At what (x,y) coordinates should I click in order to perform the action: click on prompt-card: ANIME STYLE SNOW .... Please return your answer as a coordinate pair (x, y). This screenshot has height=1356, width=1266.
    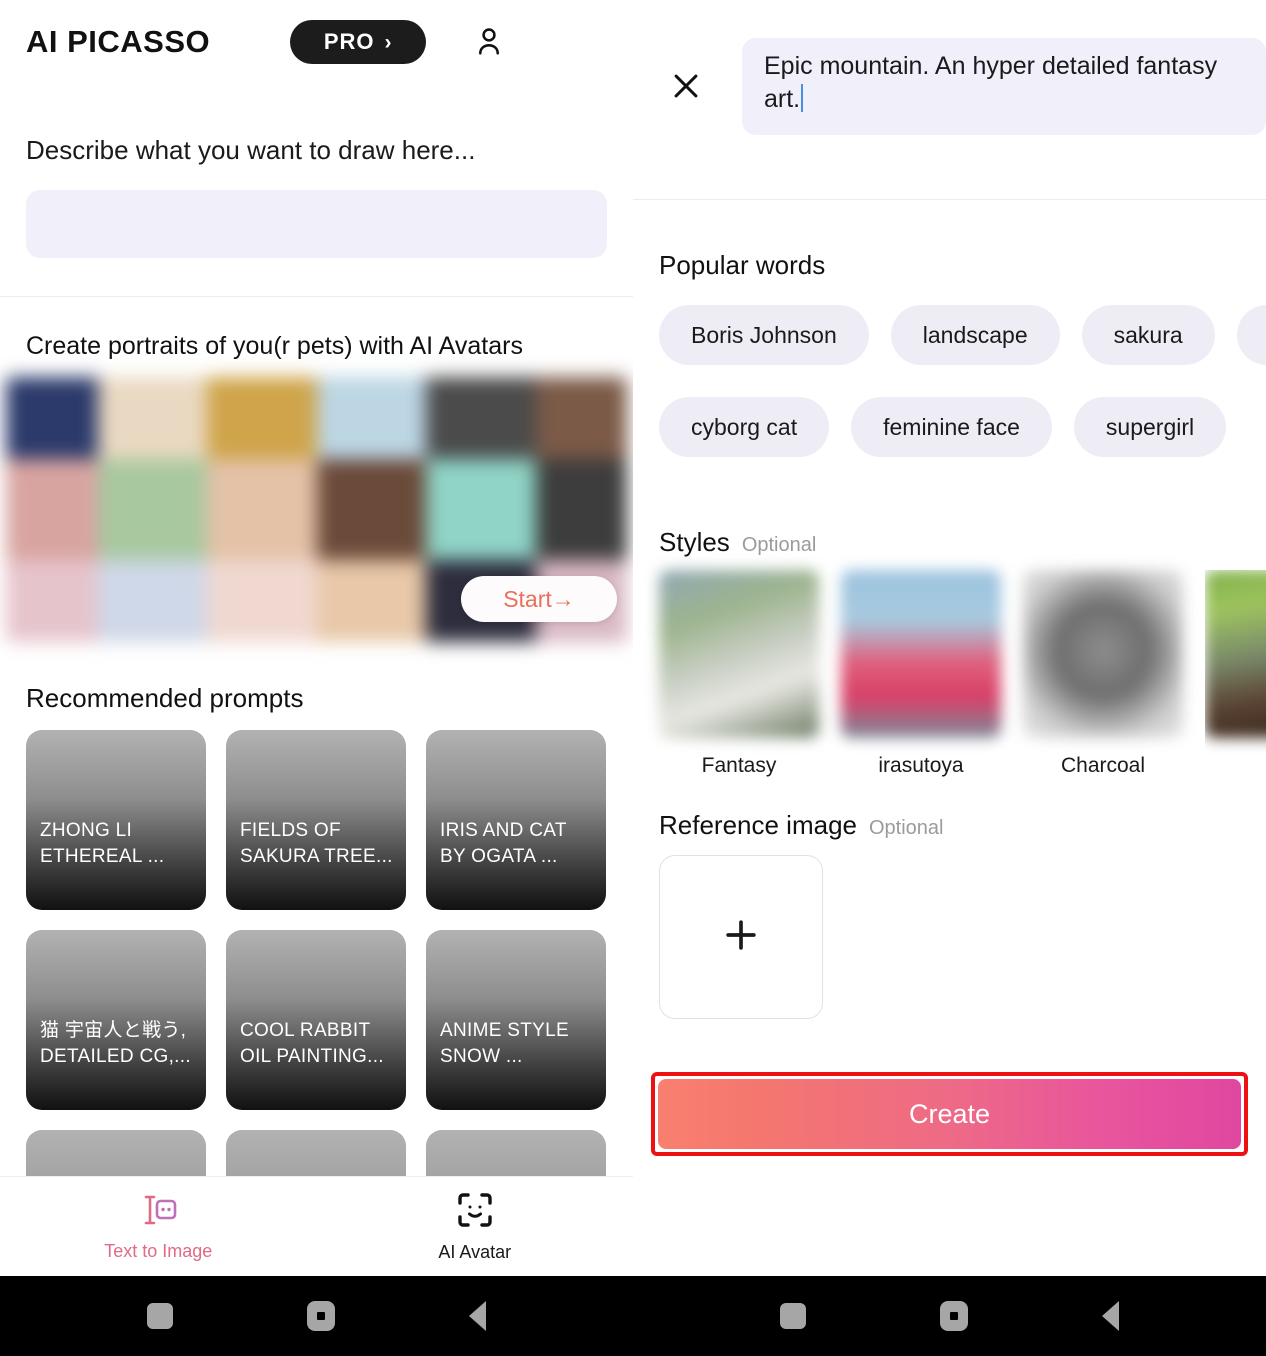
    Looking at the image, I should click on (516, 1020).